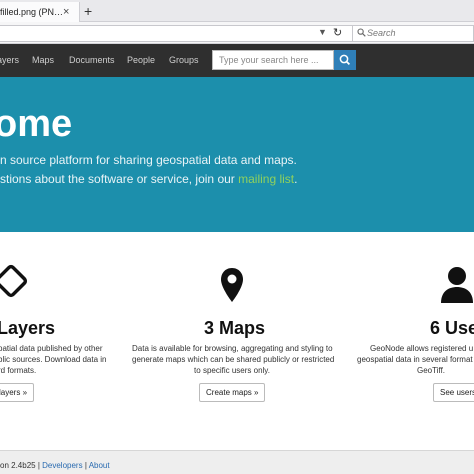  Describe the element at coordinates (36, 124) in the screenshot. I see `hero-title: ome` at that location.